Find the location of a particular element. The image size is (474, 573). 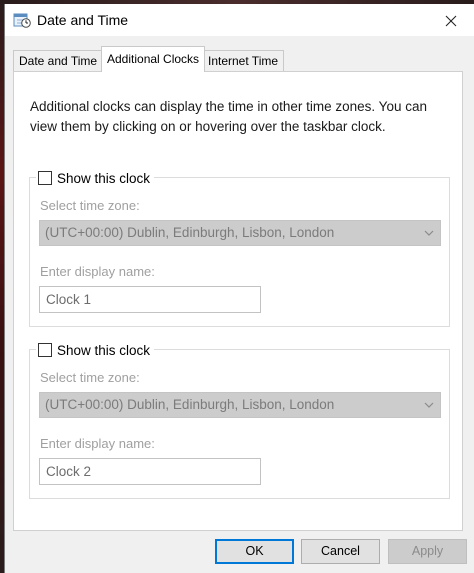

cancel-button: Cancel is located at coordinates (340, 551).